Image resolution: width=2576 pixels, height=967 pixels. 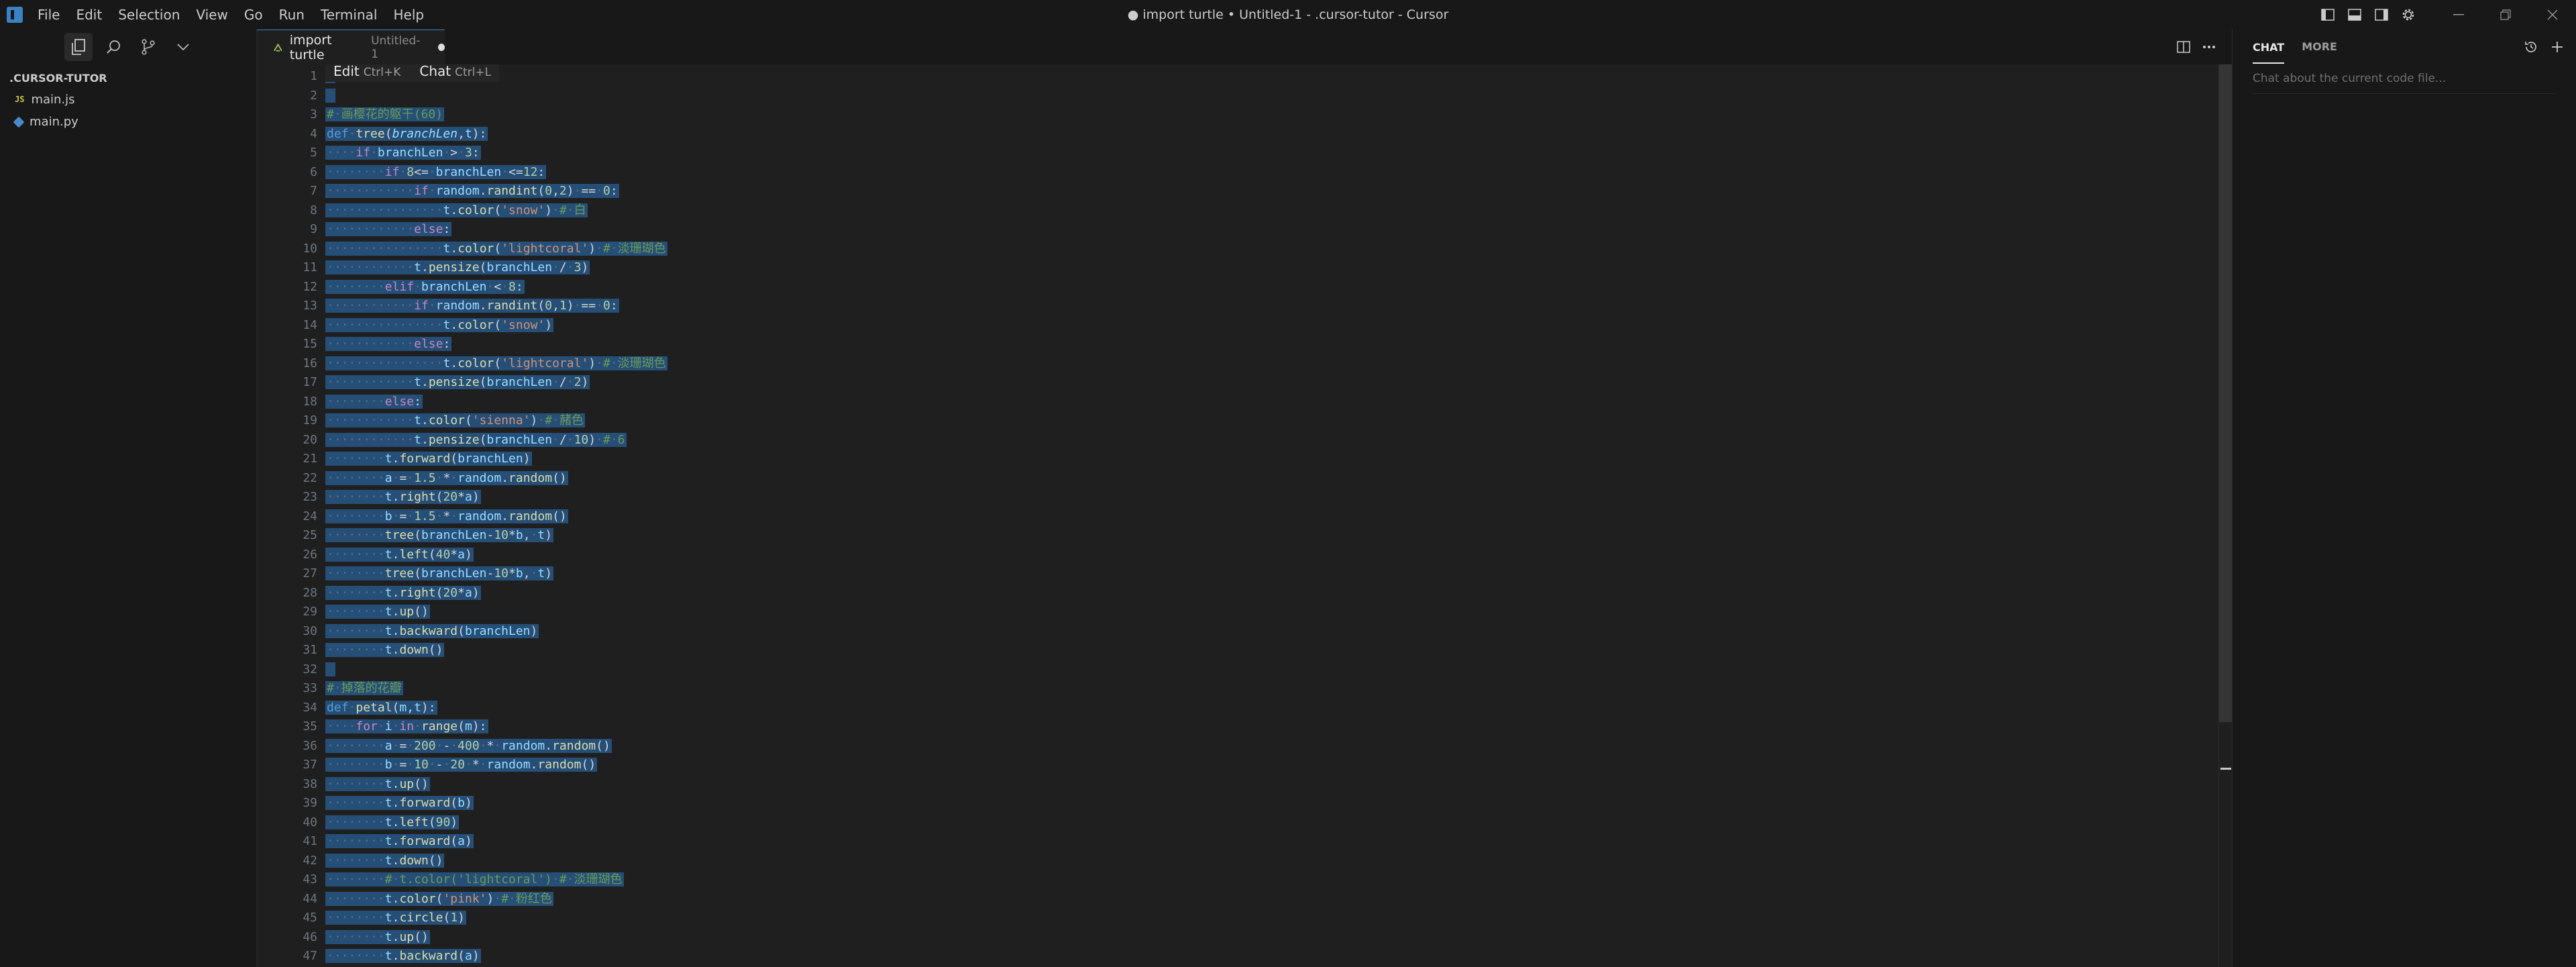 I want to click on selected-code-text: ········t.left(90), so click(x=392, y=822).